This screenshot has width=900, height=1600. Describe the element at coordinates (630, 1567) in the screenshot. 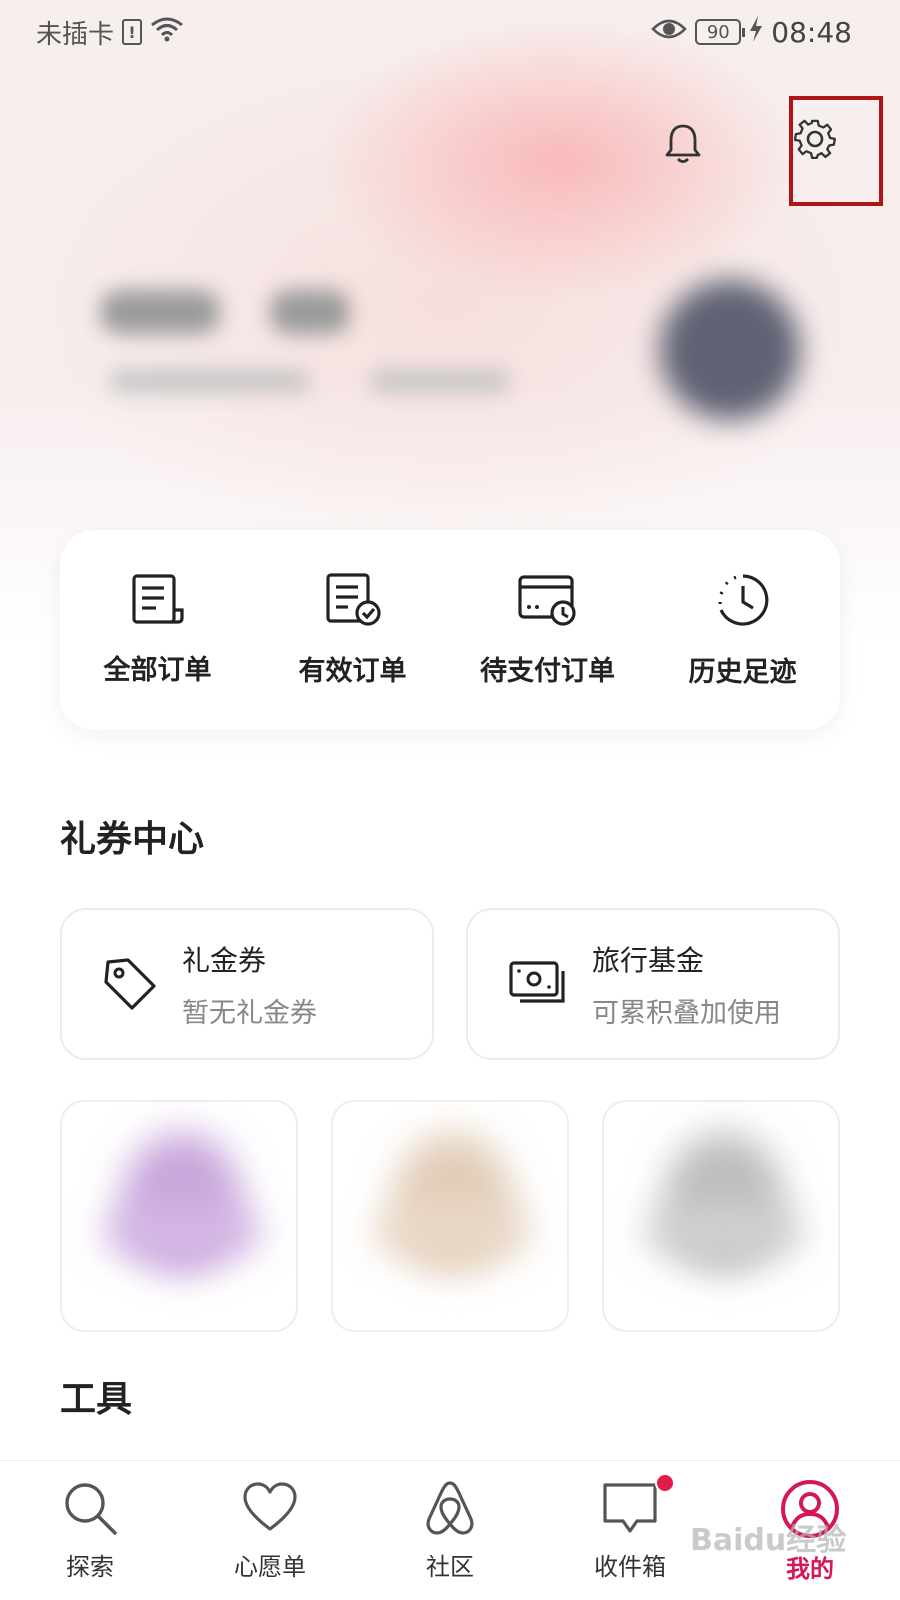

I see `nav-label: 收件箱` at that location.